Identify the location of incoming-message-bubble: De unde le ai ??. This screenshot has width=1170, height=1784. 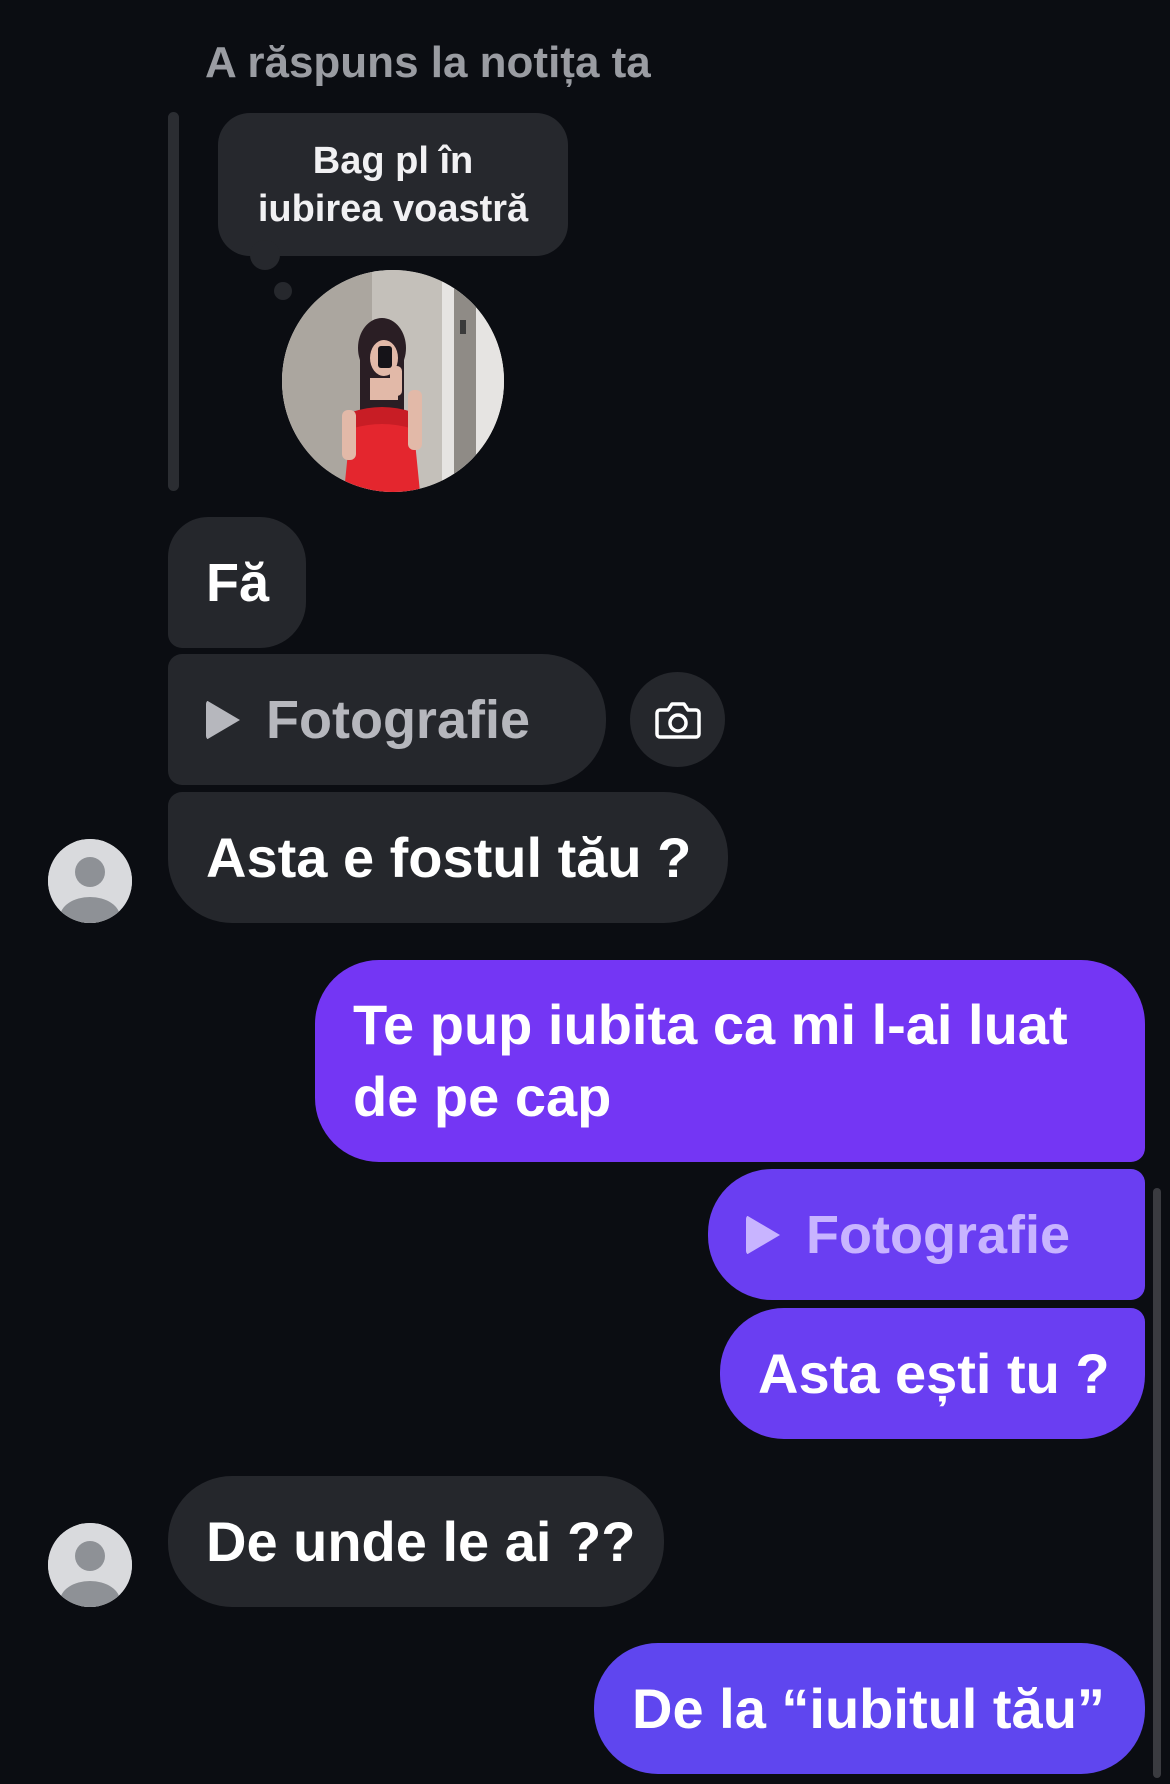
(416, 1541).